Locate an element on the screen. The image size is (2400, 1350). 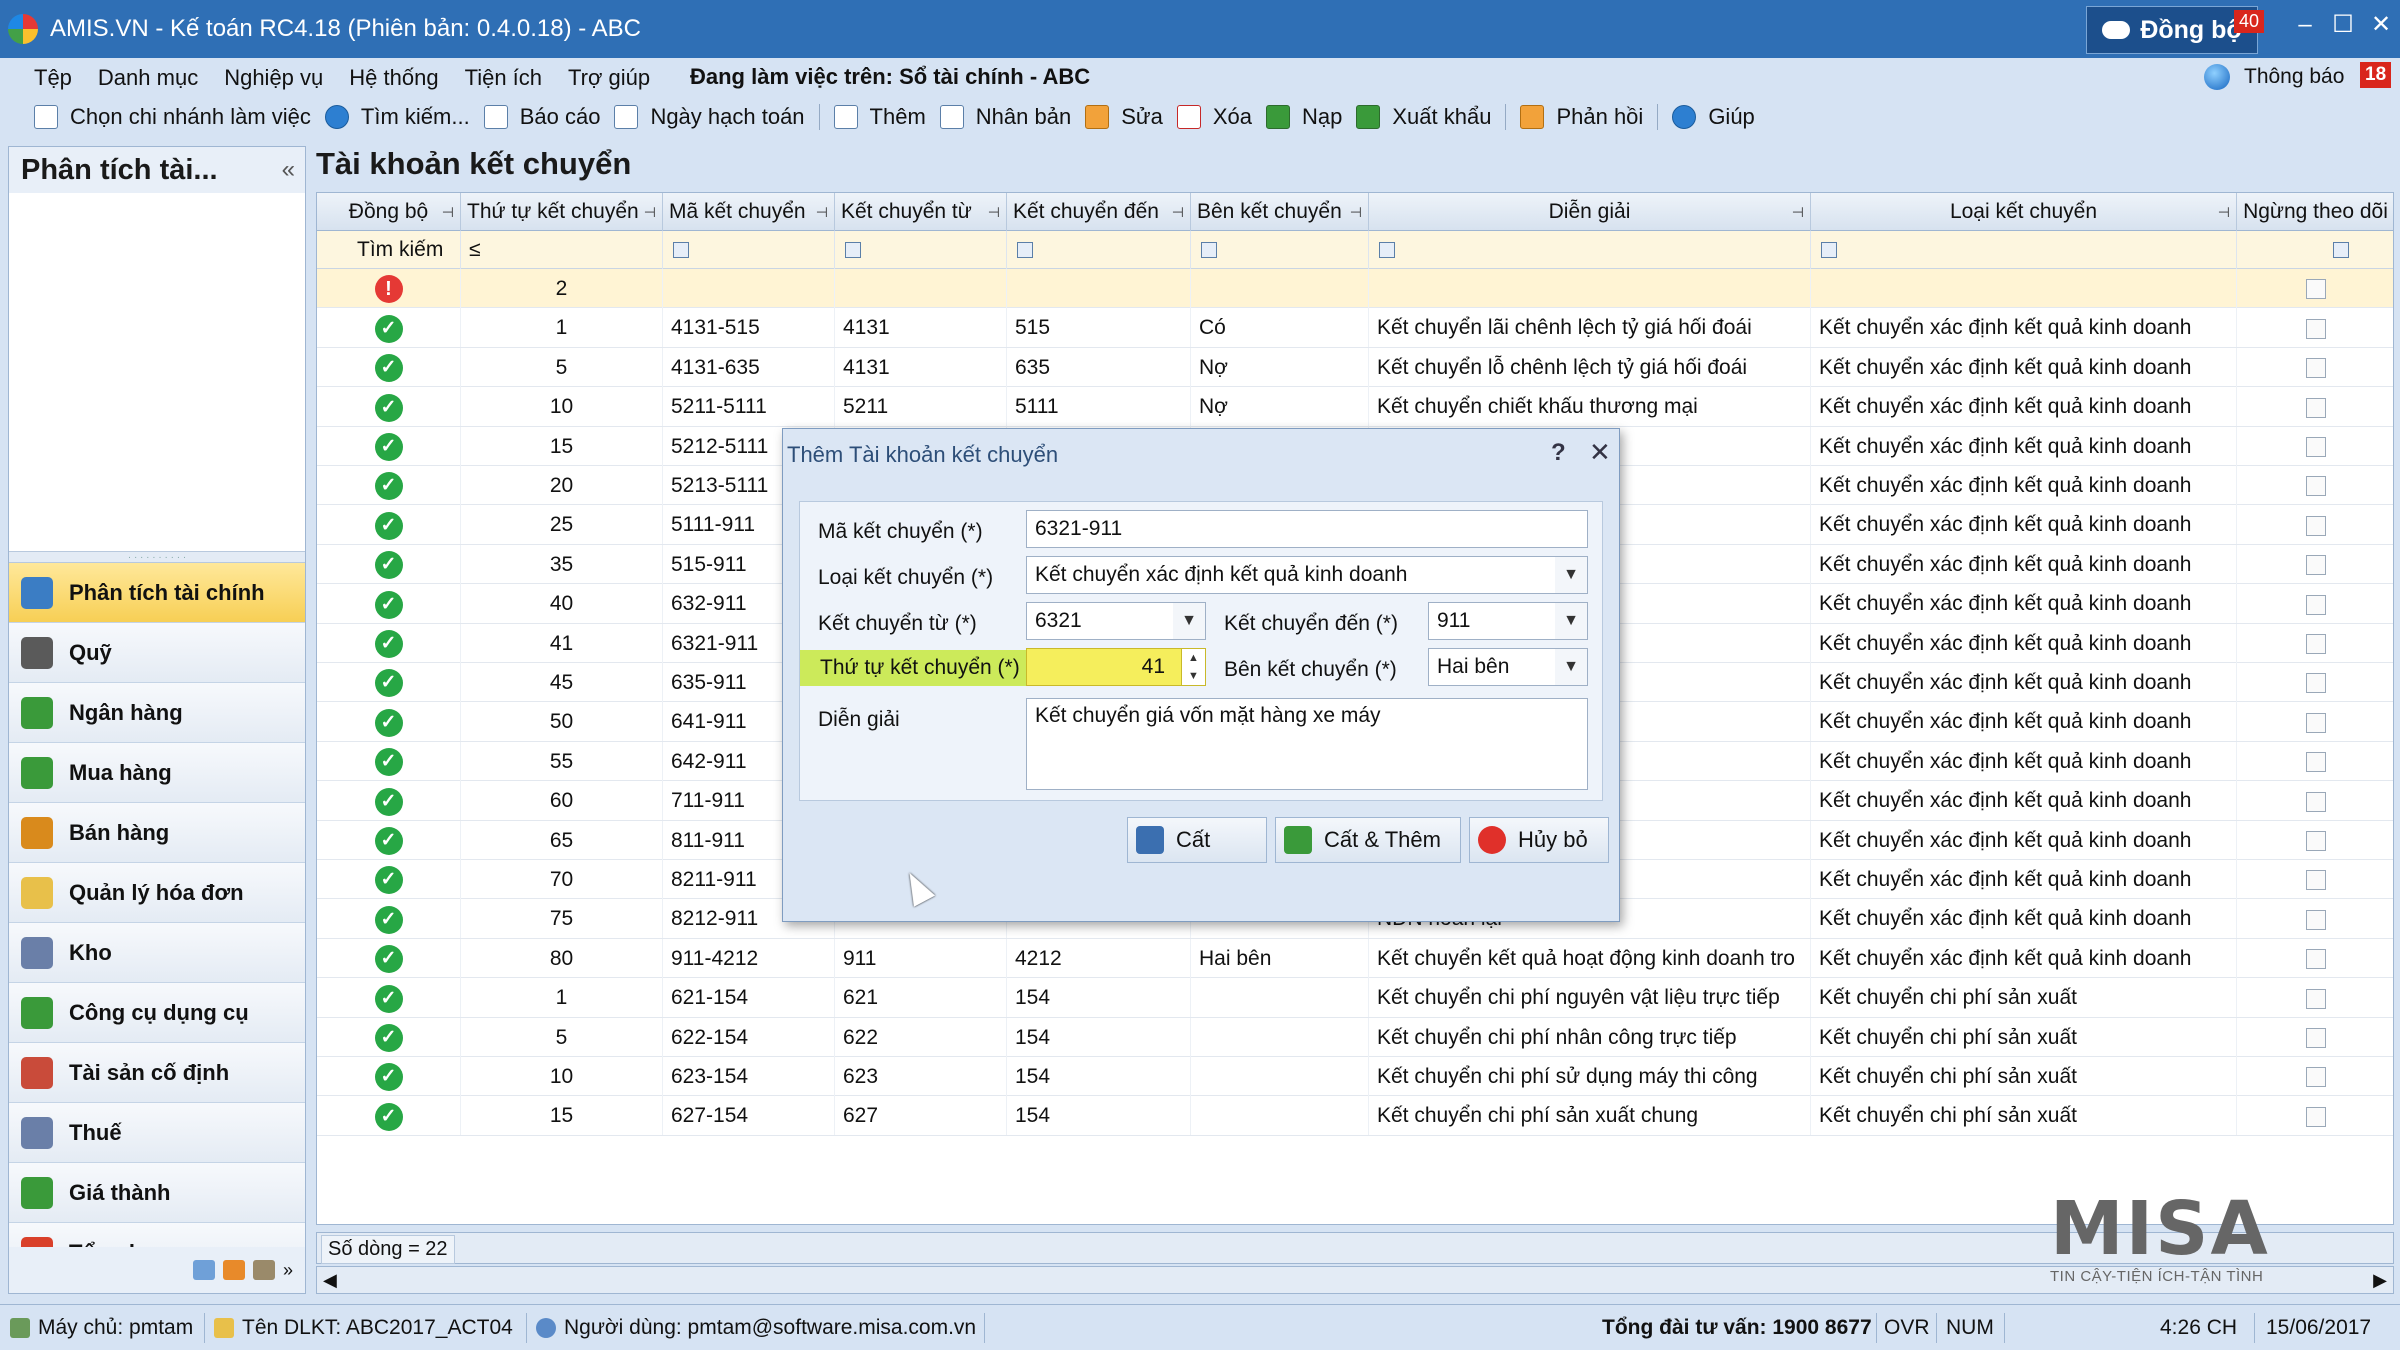
collapse-panel-button: « is located at coordinates (288, 170).